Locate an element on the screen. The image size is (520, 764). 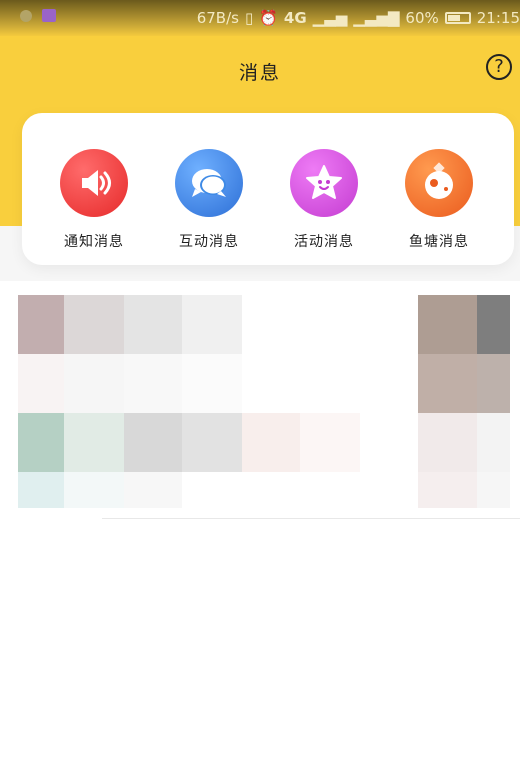
category-label: 互动消息 is located at coordinates (209, 242).